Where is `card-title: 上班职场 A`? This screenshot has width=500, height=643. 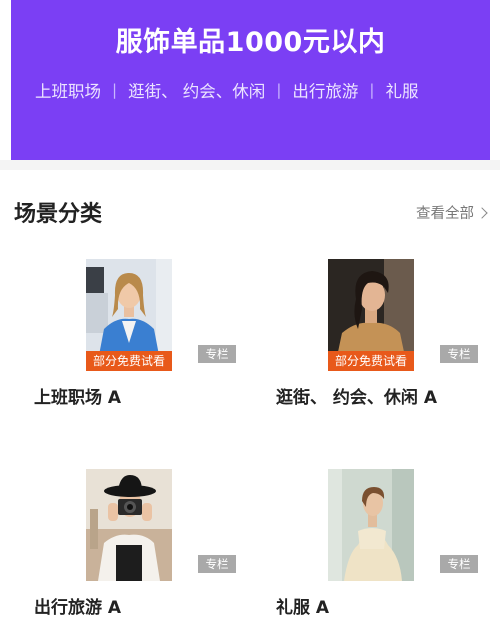 card-title: 上班职场 A is located at coordinates (78, 398).